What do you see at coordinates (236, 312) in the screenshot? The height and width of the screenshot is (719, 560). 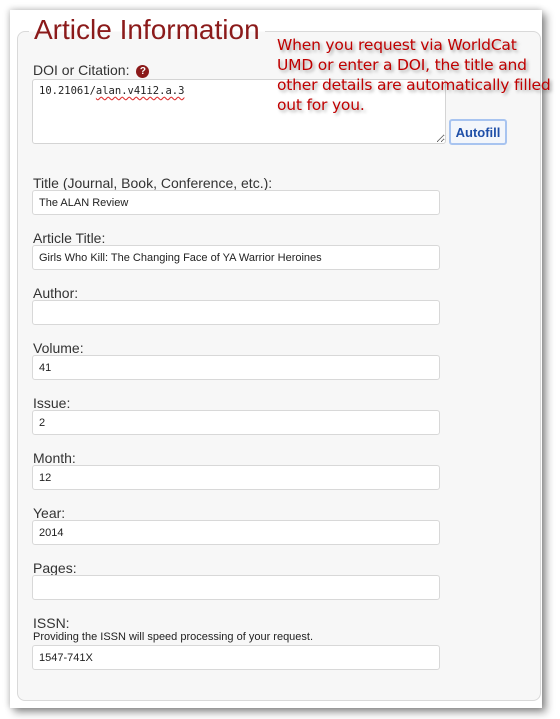 I see `author-input` at bounding box center [236, 312].